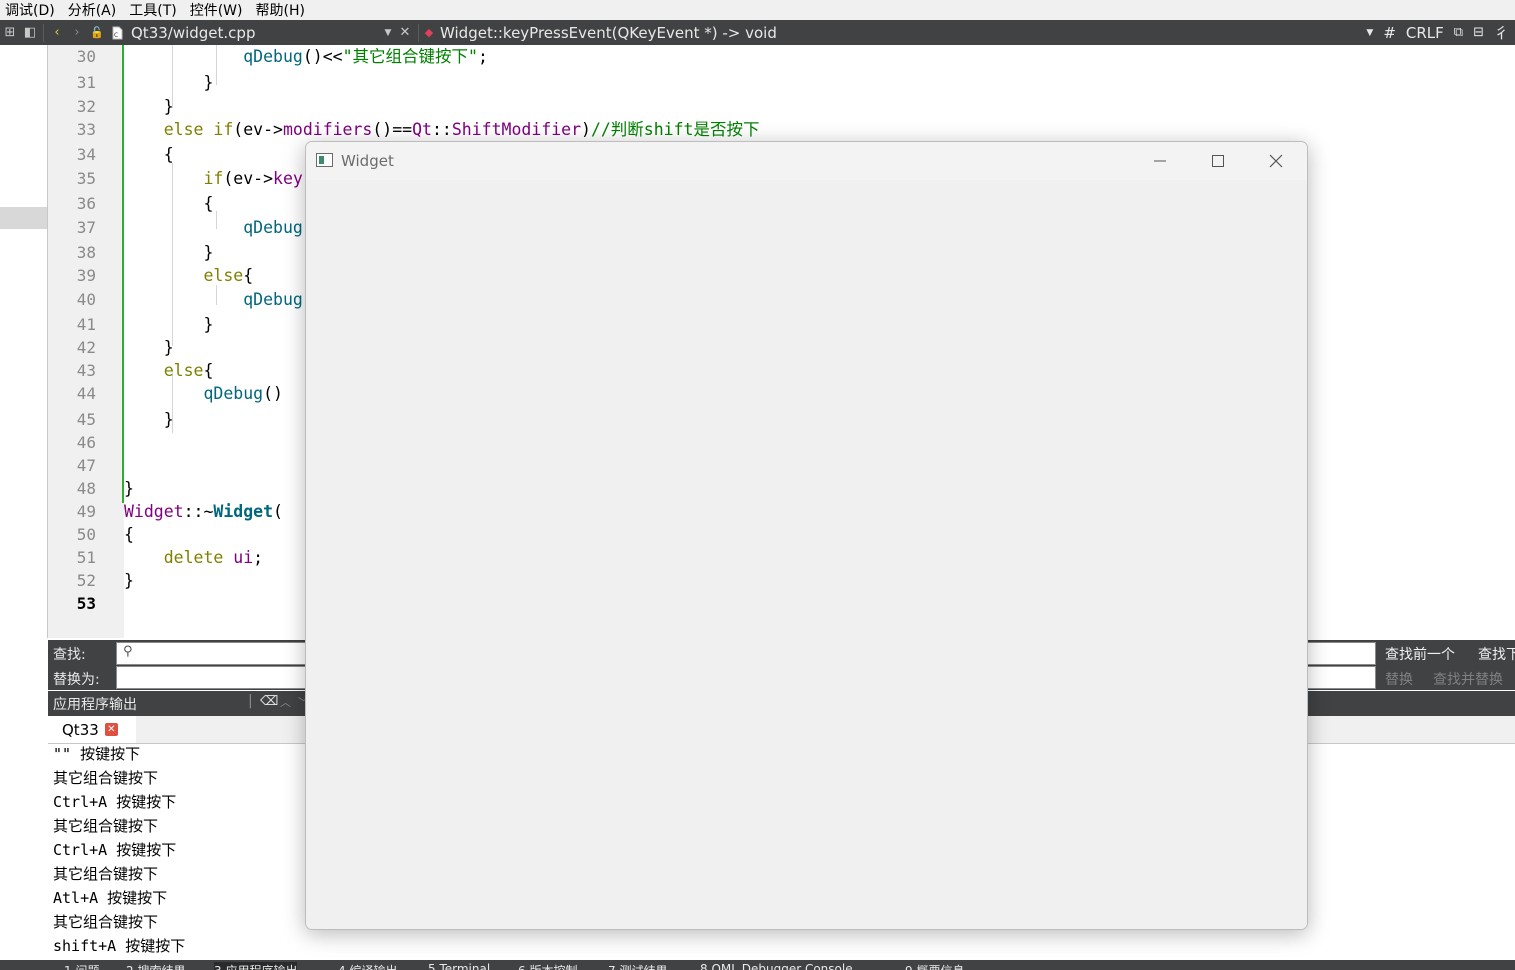 The width and height of the screenshot is (1515, 970). I want to click on sidebar-toggle-icon: ◧, so click(30, 32).